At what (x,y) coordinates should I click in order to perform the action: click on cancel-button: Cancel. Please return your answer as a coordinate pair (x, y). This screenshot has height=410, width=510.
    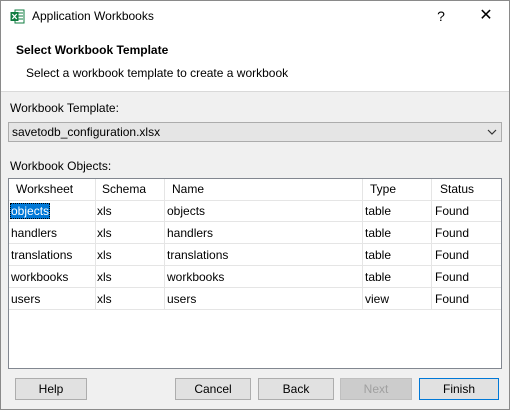
    Looking at the image, I should click on (213, 389).